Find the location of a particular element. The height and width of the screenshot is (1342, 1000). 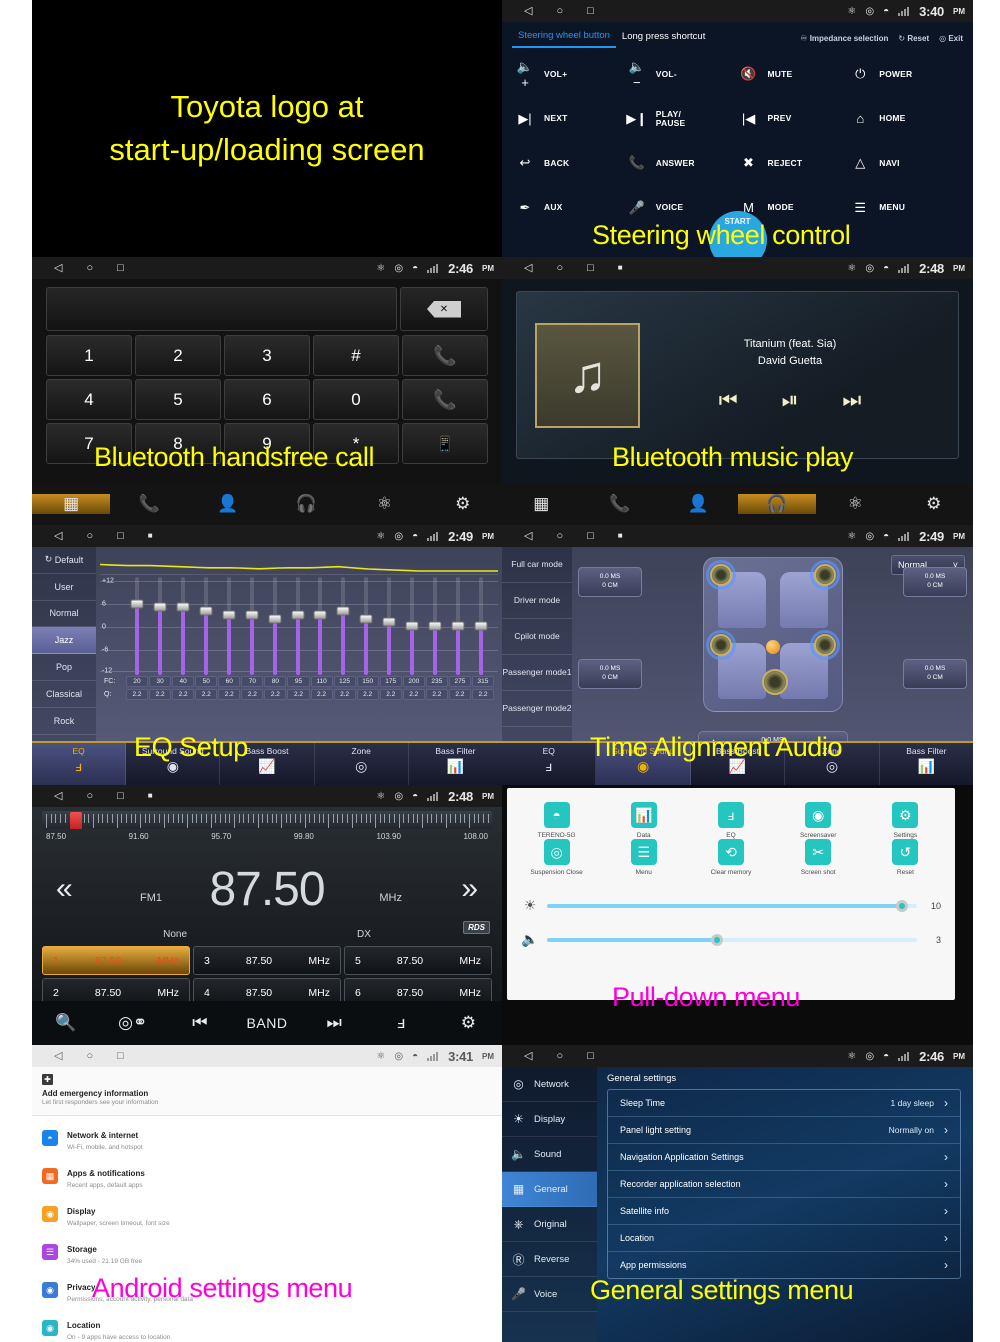

eq-fc-cell: 80 is located at coordinates (275, 681).